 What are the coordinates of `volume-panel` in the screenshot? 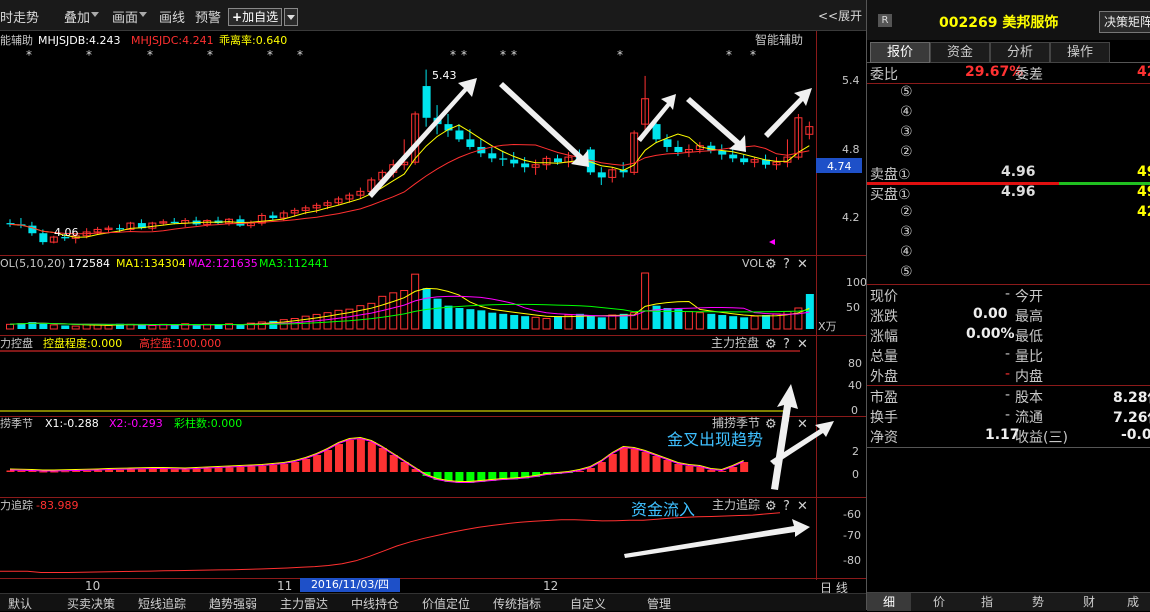 It's located at (410, 301).